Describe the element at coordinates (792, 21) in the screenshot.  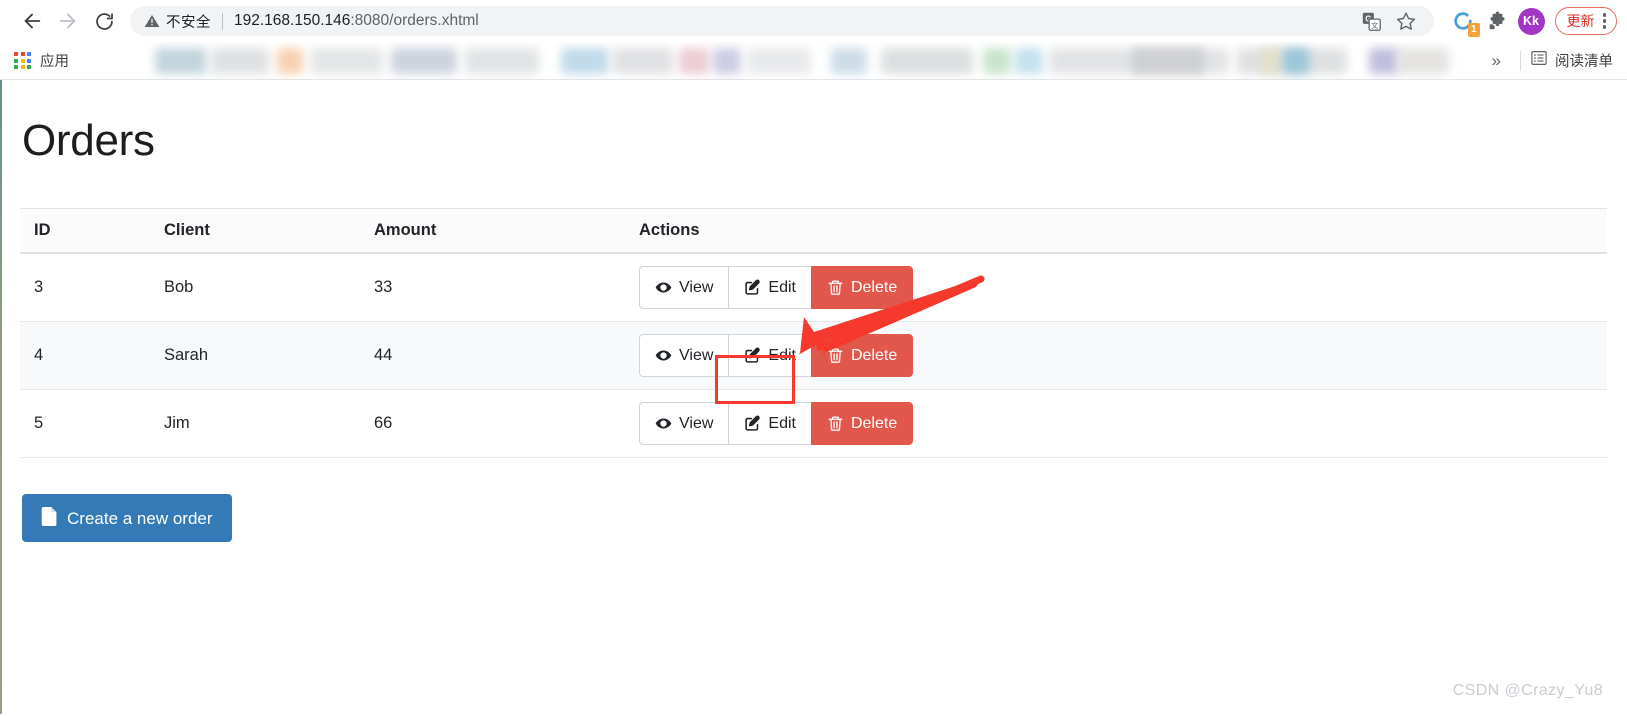
I see `url-text: 192.168.150.146:8080/orders.xhtml` at that location.